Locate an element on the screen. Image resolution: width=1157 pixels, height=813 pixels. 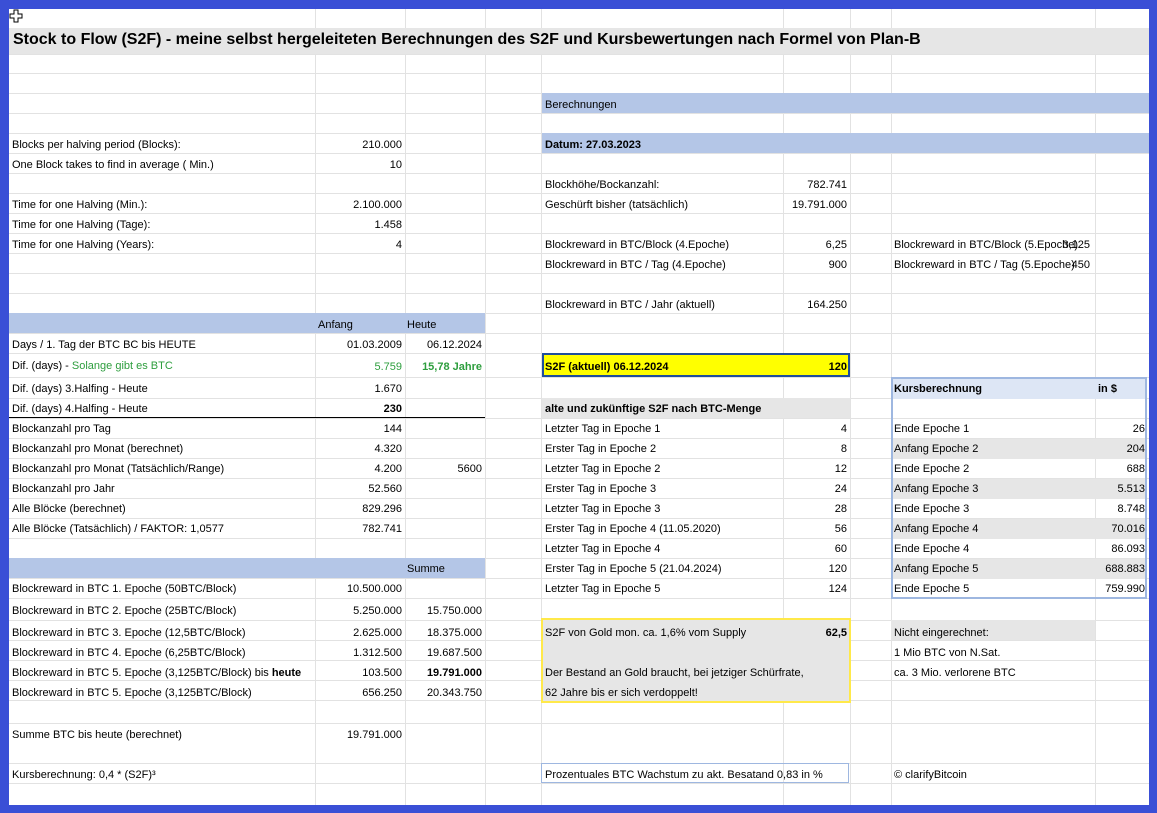
s2f-row-value: 12 is located at coordinates (840, 469).